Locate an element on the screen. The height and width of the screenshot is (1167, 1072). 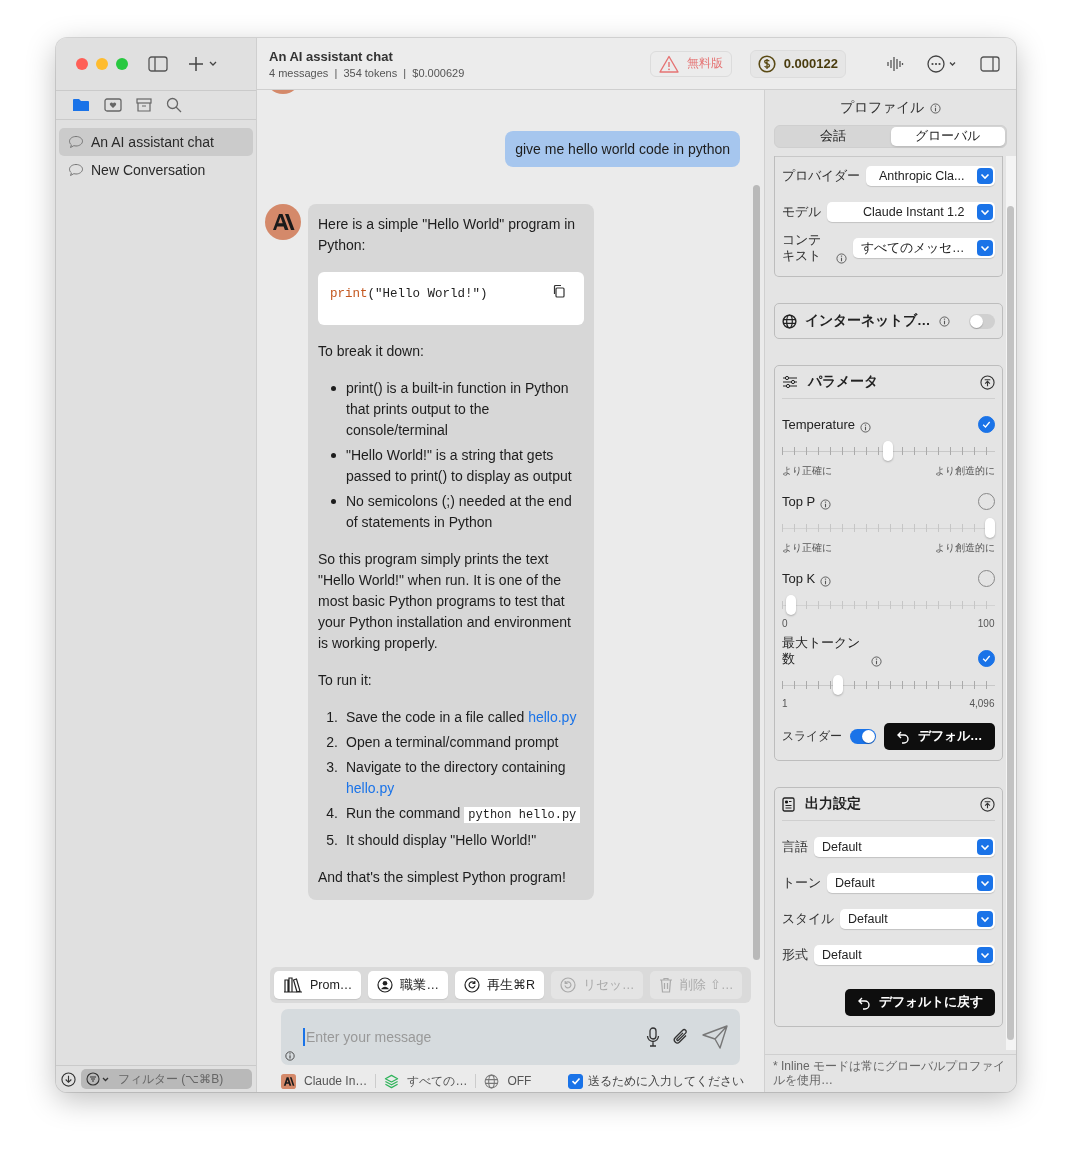
slider-toggle is located at coordinates (863, 736).